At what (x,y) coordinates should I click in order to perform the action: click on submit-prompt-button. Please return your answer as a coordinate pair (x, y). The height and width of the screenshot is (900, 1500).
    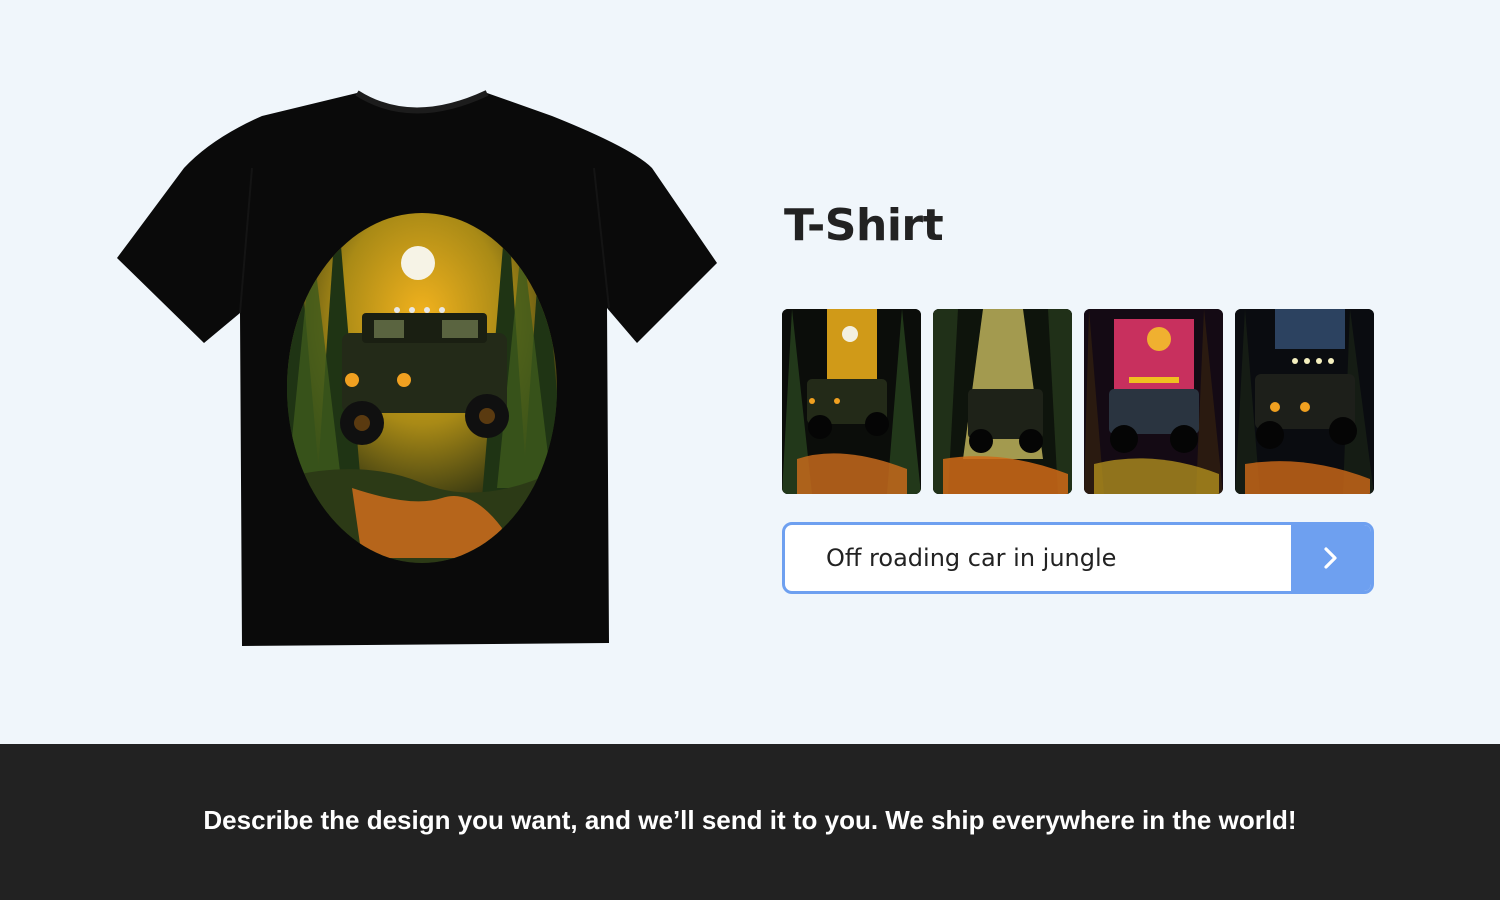
    Looking at the image, I should click on (1331, 558).